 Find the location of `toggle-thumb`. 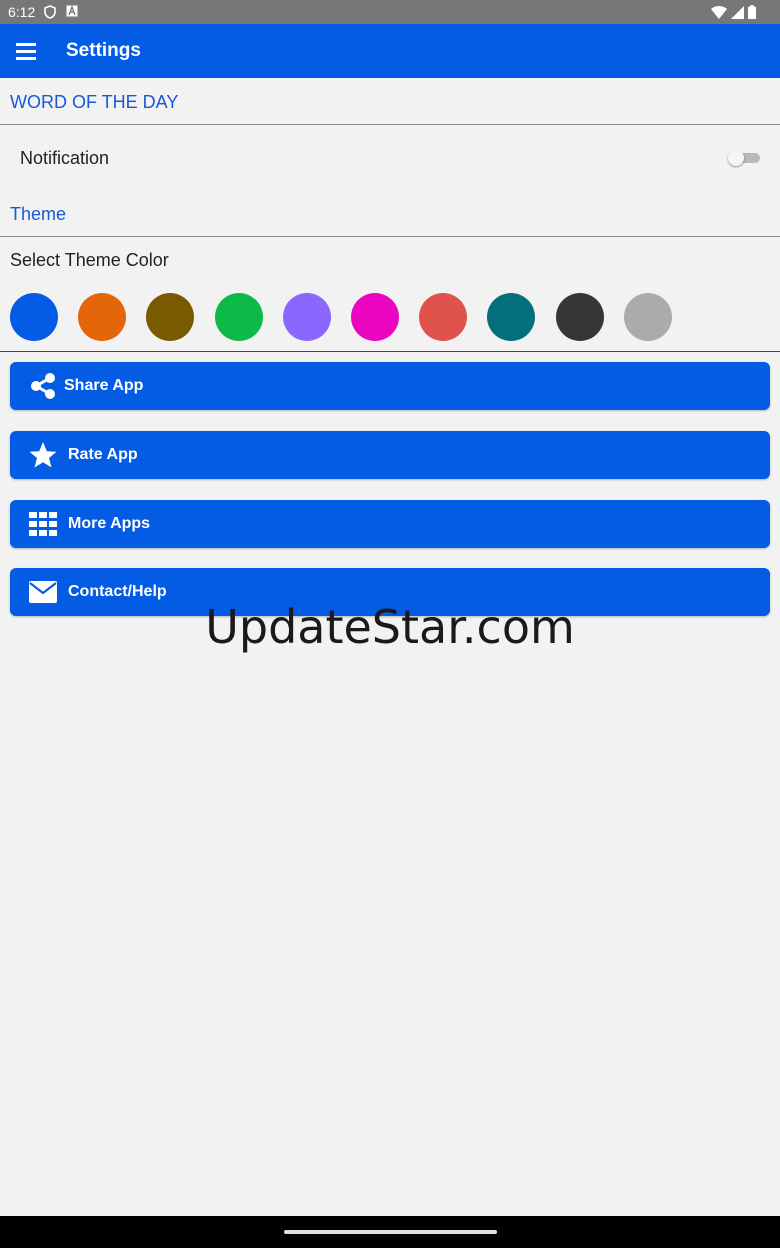

toggle-thumb is located at coordinates (736, 158).